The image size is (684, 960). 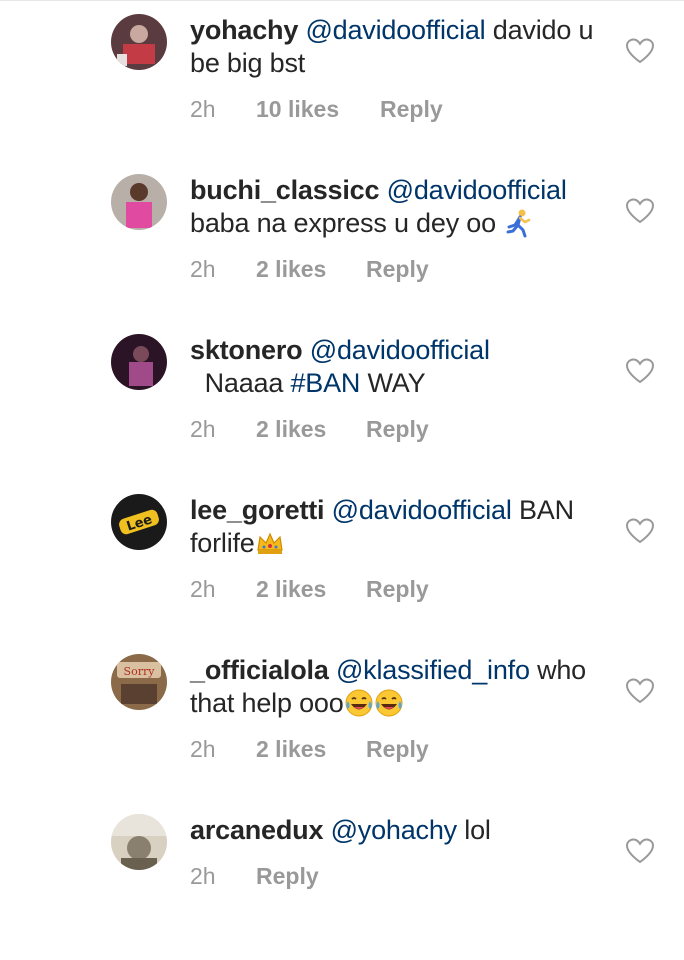 I want to click on comment-body-end: WAY, so click(x=393, y=383).